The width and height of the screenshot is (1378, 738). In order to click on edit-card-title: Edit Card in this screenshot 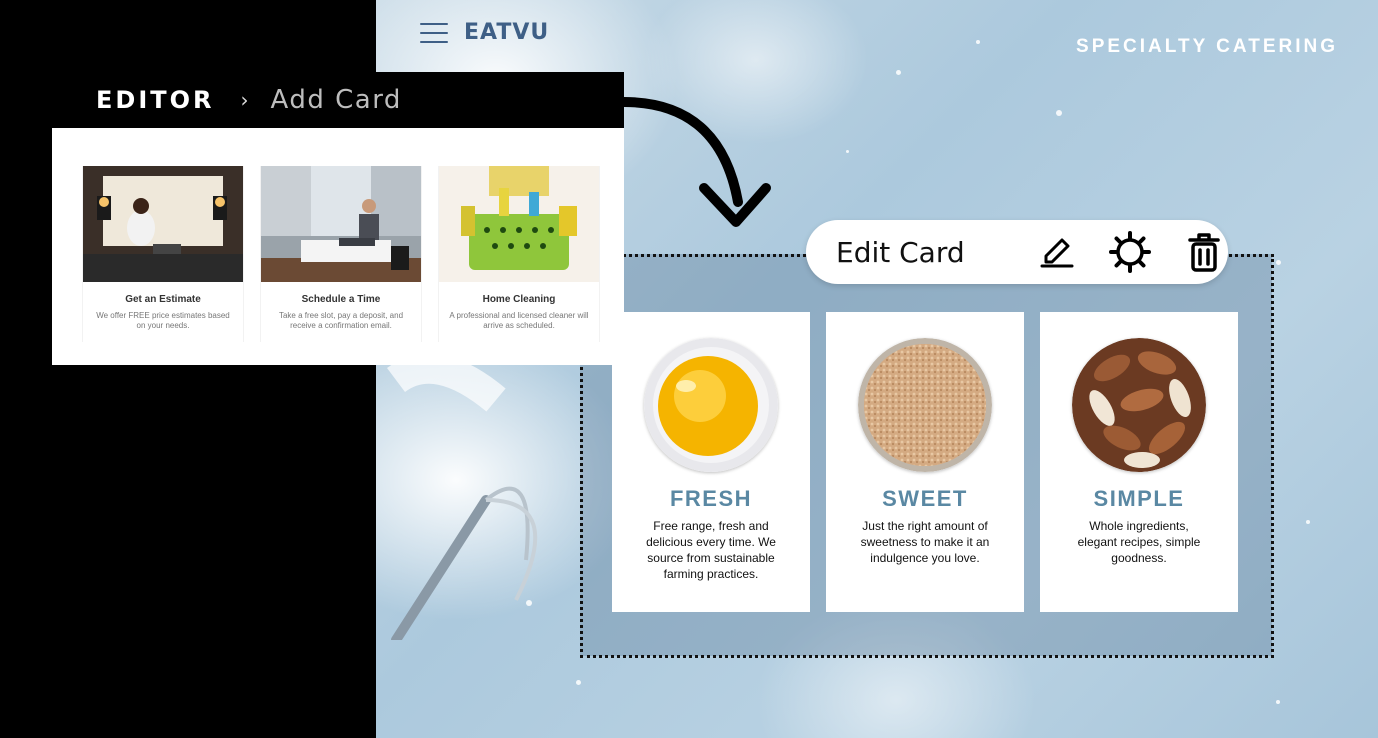, I will do `click(900, 252)`.